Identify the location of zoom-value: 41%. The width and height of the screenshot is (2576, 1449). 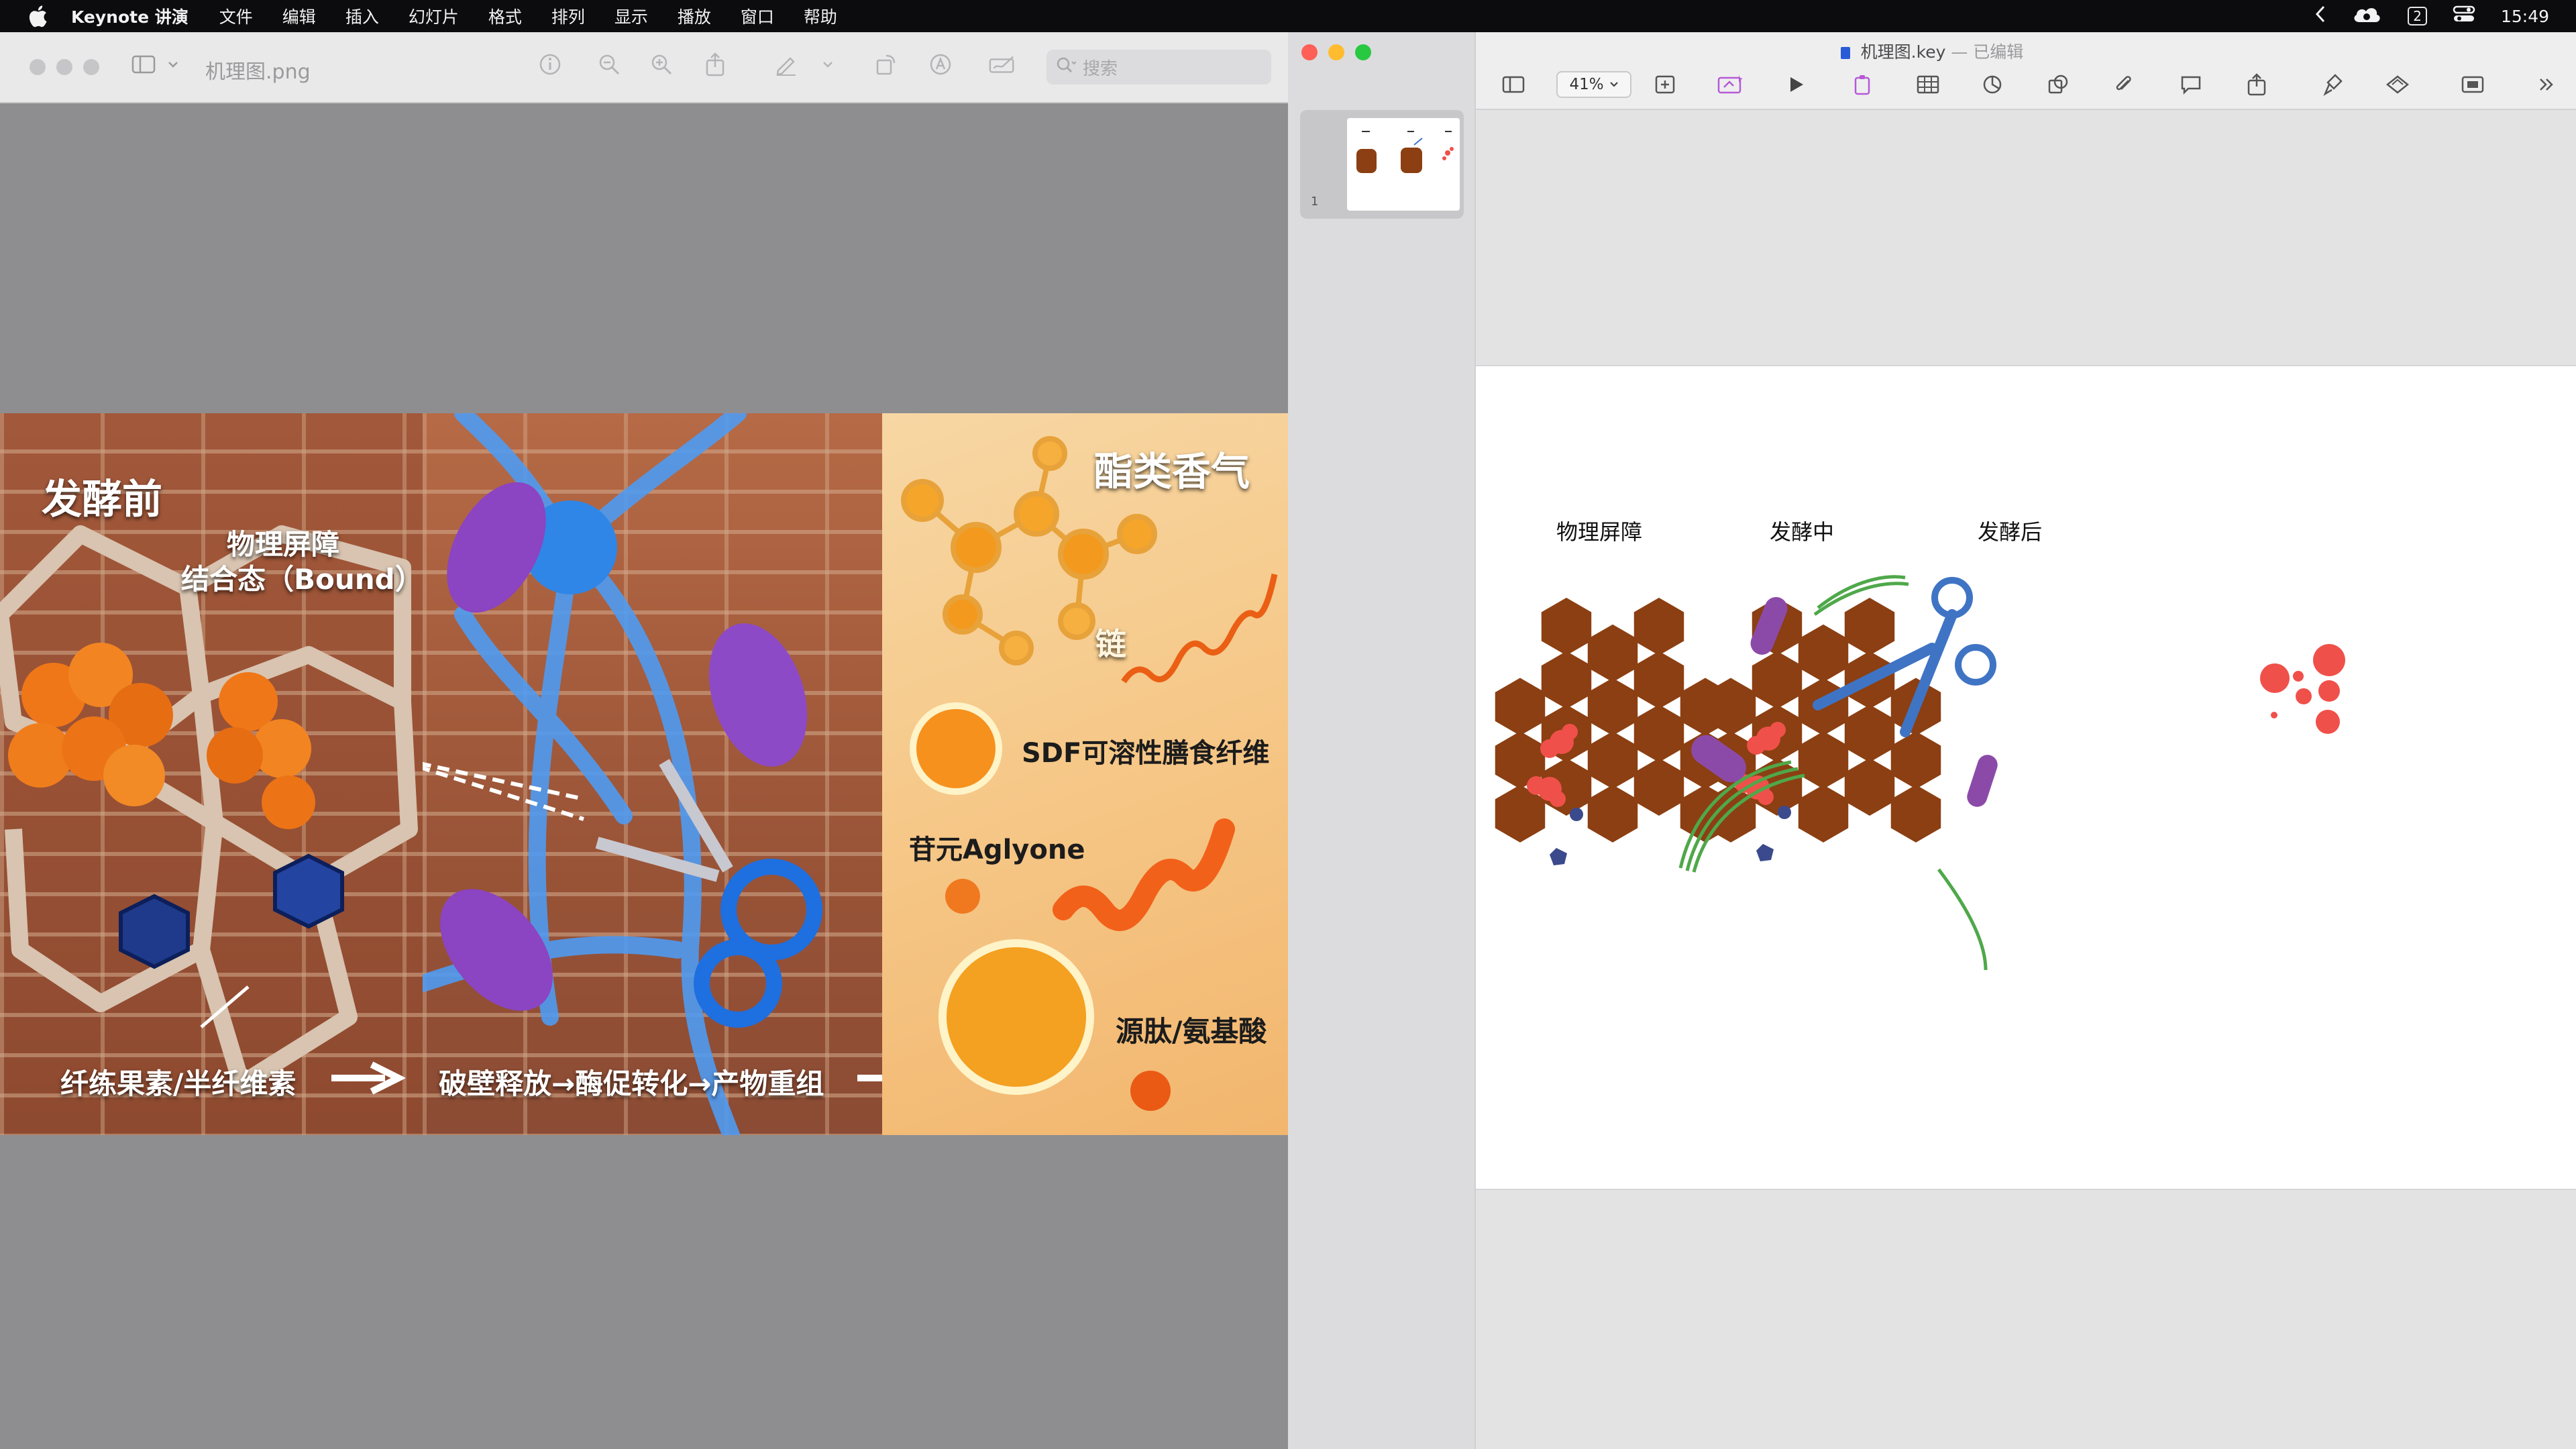
(1586, 84).